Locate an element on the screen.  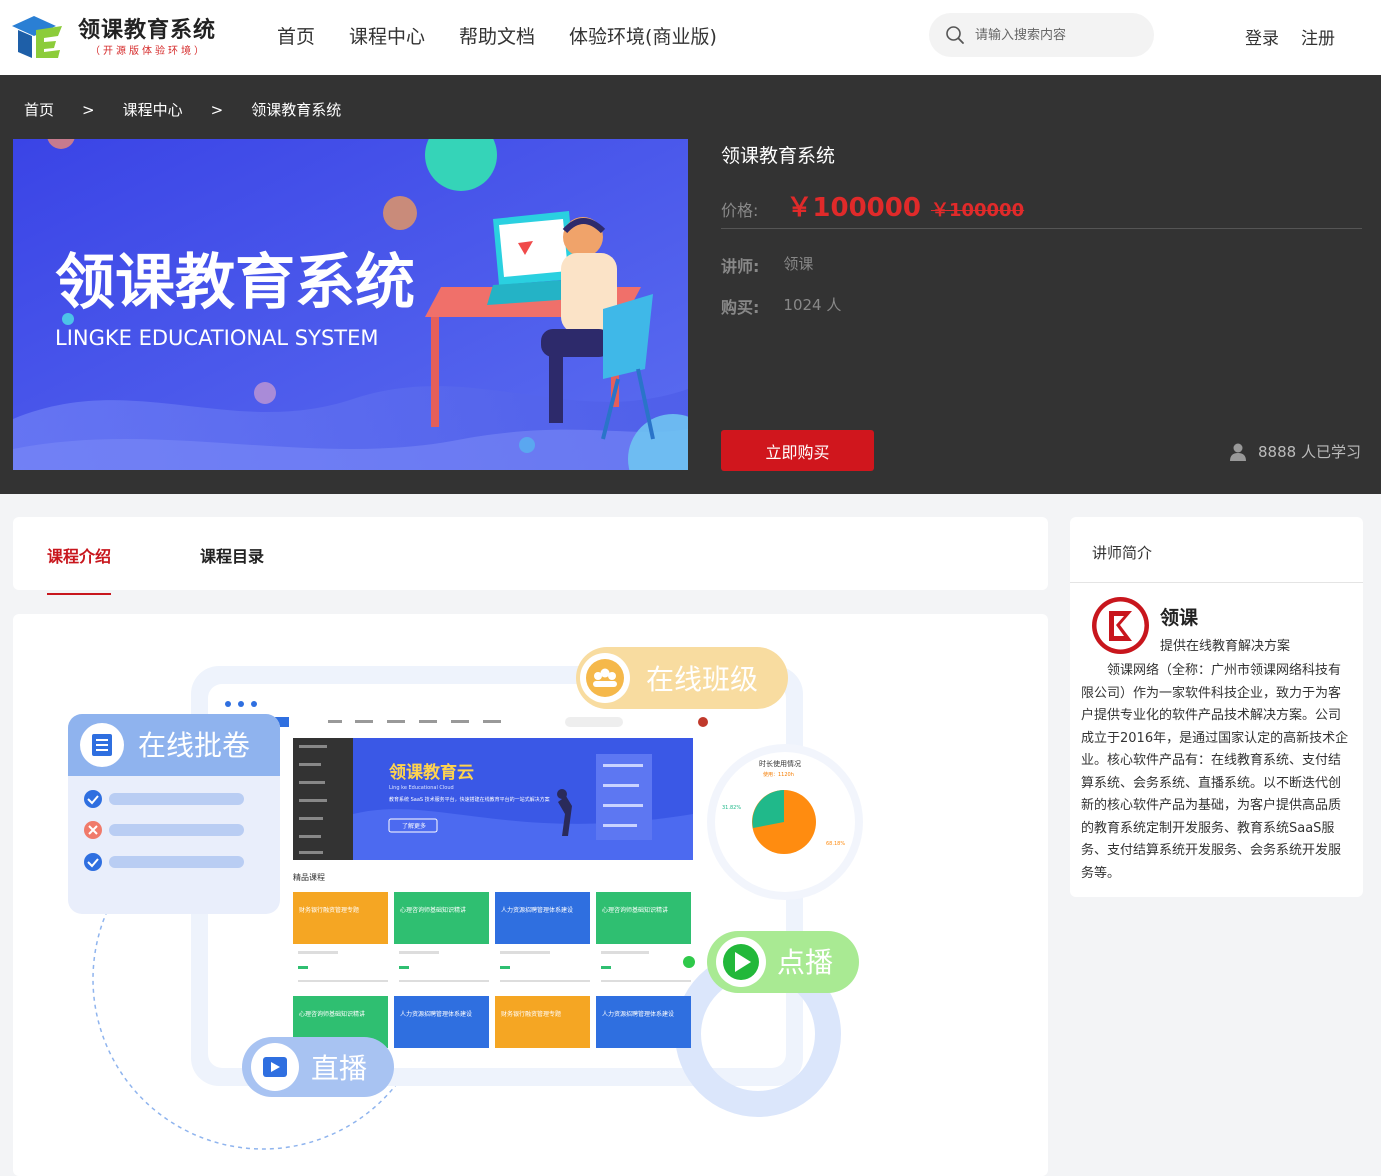
breadcrumb-courses: 课程中心 is located at coordinates (153, 109).